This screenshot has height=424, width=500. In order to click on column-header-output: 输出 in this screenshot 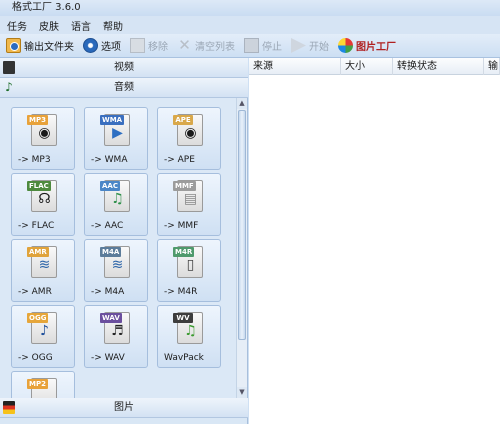, I will do `click(492, 66)`.